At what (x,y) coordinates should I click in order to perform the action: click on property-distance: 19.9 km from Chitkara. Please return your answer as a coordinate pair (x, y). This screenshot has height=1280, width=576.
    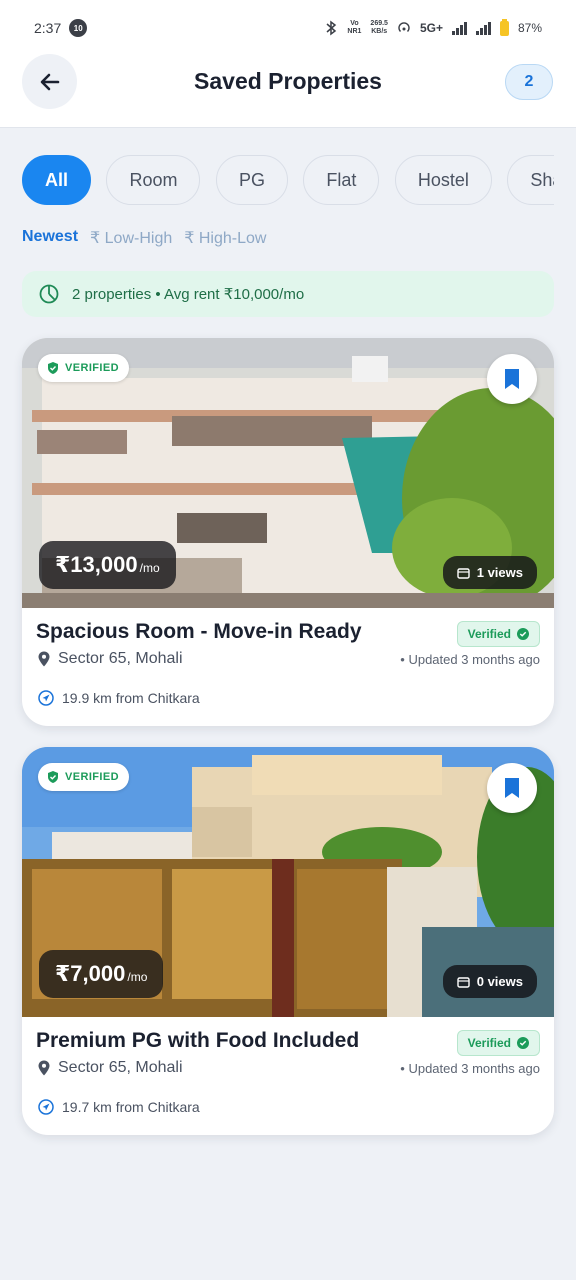
    Looking at the image, I should click on (119, 698).